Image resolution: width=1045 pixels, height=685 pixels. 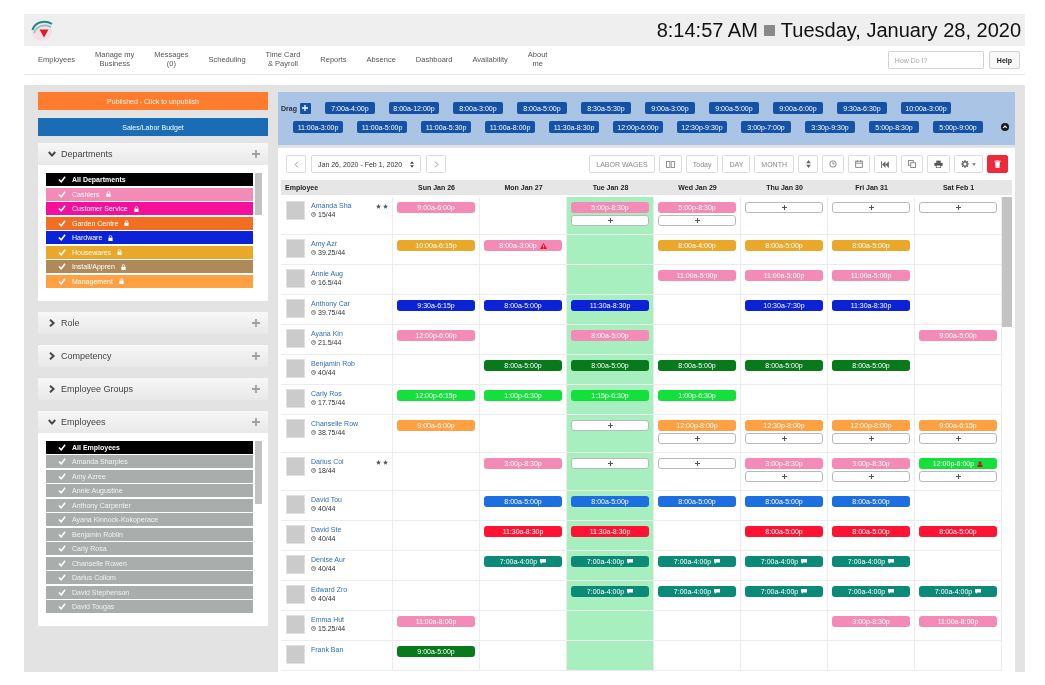 I want to click on skip-back-button, so click(x=885, y=164).